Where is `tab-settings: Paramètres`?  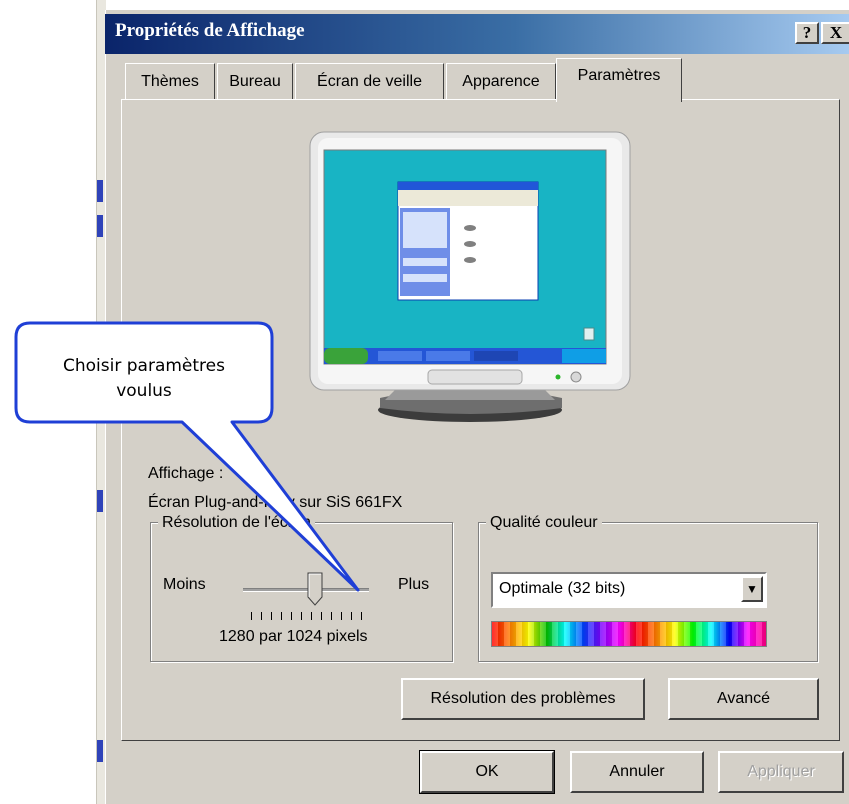 tab-settings: Paramètres is located at coordinates (619, 80).